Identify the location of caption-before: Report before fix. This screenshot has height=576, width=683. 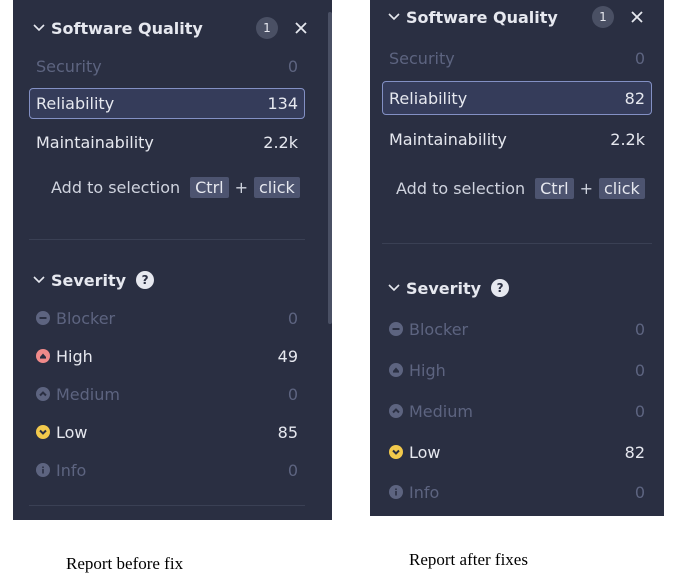
(125, 563).